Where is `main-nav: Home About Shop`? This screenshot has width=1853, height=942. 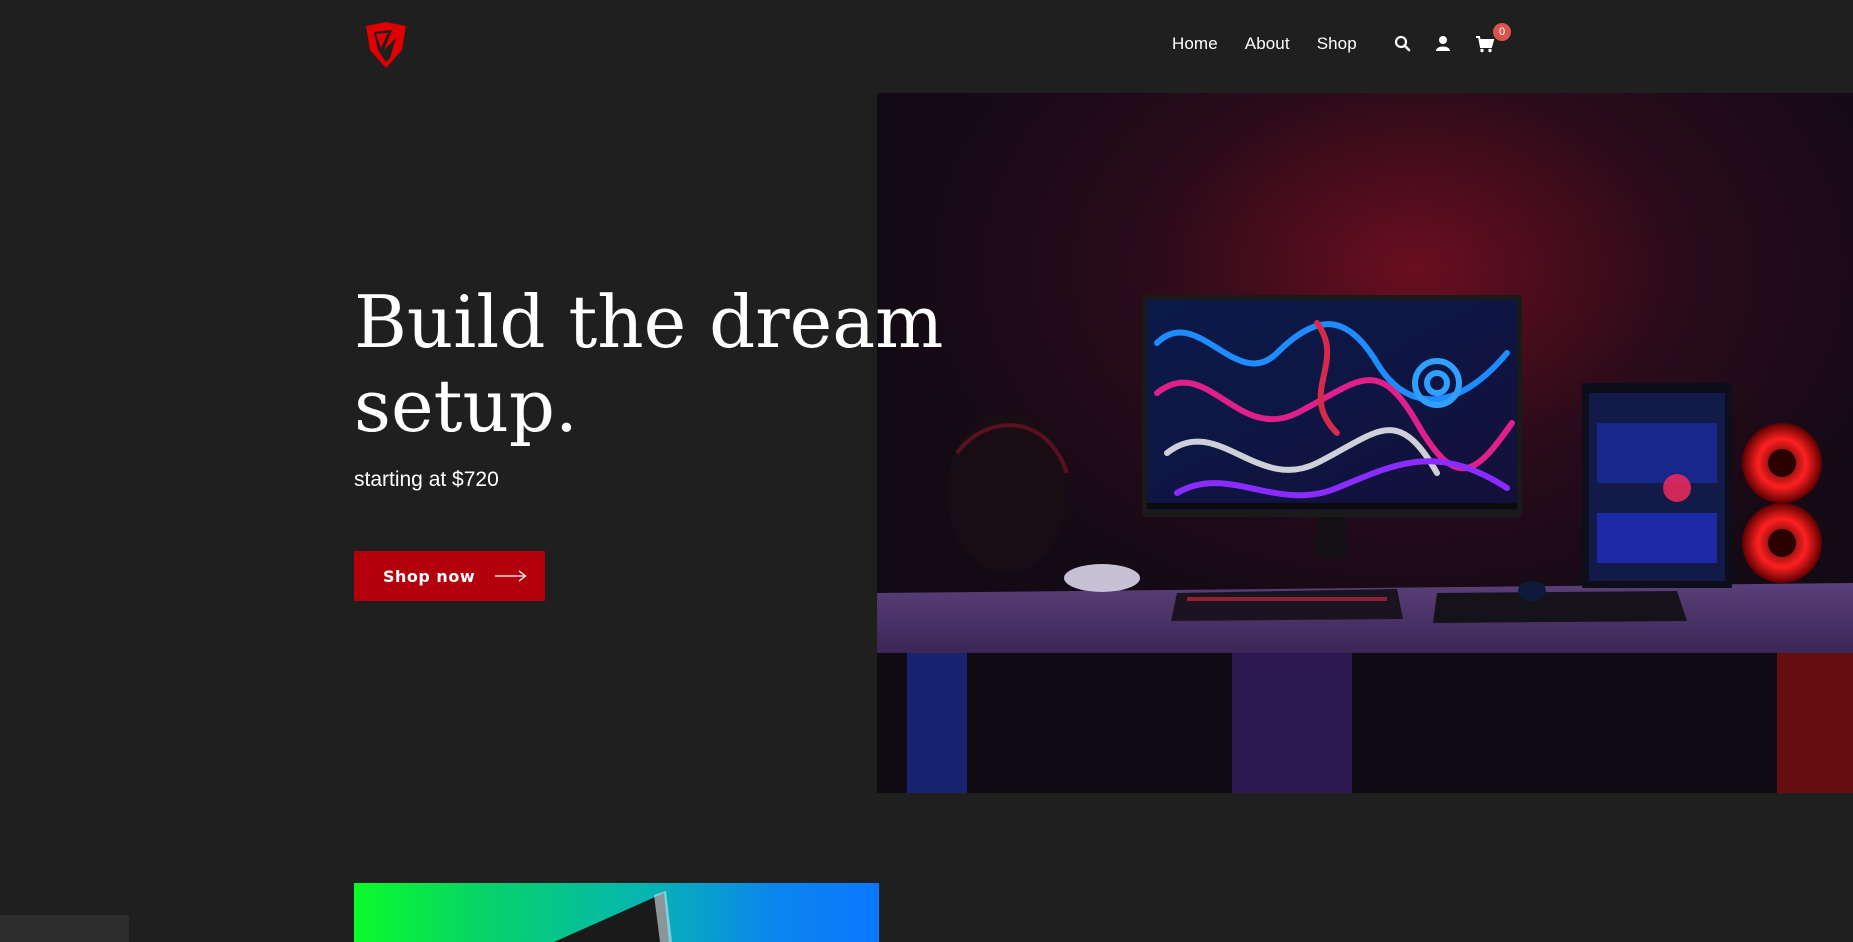 main-nav: Home About Shop is located at coordinates (1278, 44).